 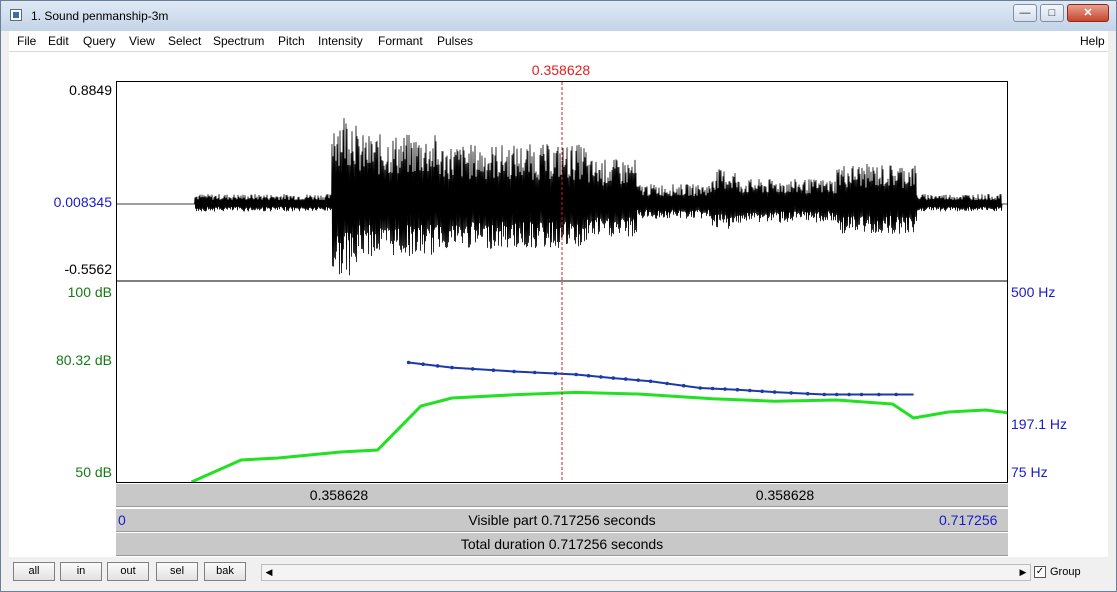 I want to click on intensity-top-label: 100 dB, so click(x=89, y=292).